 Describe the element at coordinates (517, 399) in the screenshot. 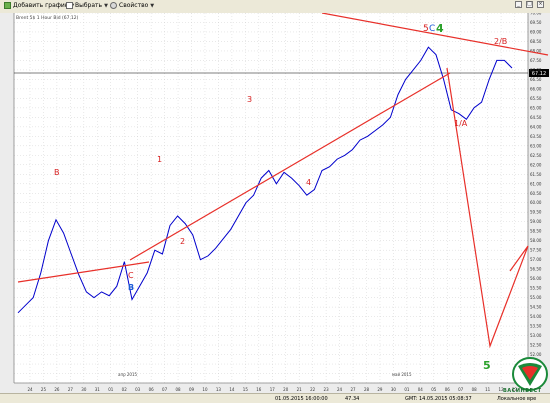

I see `status-local-time: Локальное вре` at that location.